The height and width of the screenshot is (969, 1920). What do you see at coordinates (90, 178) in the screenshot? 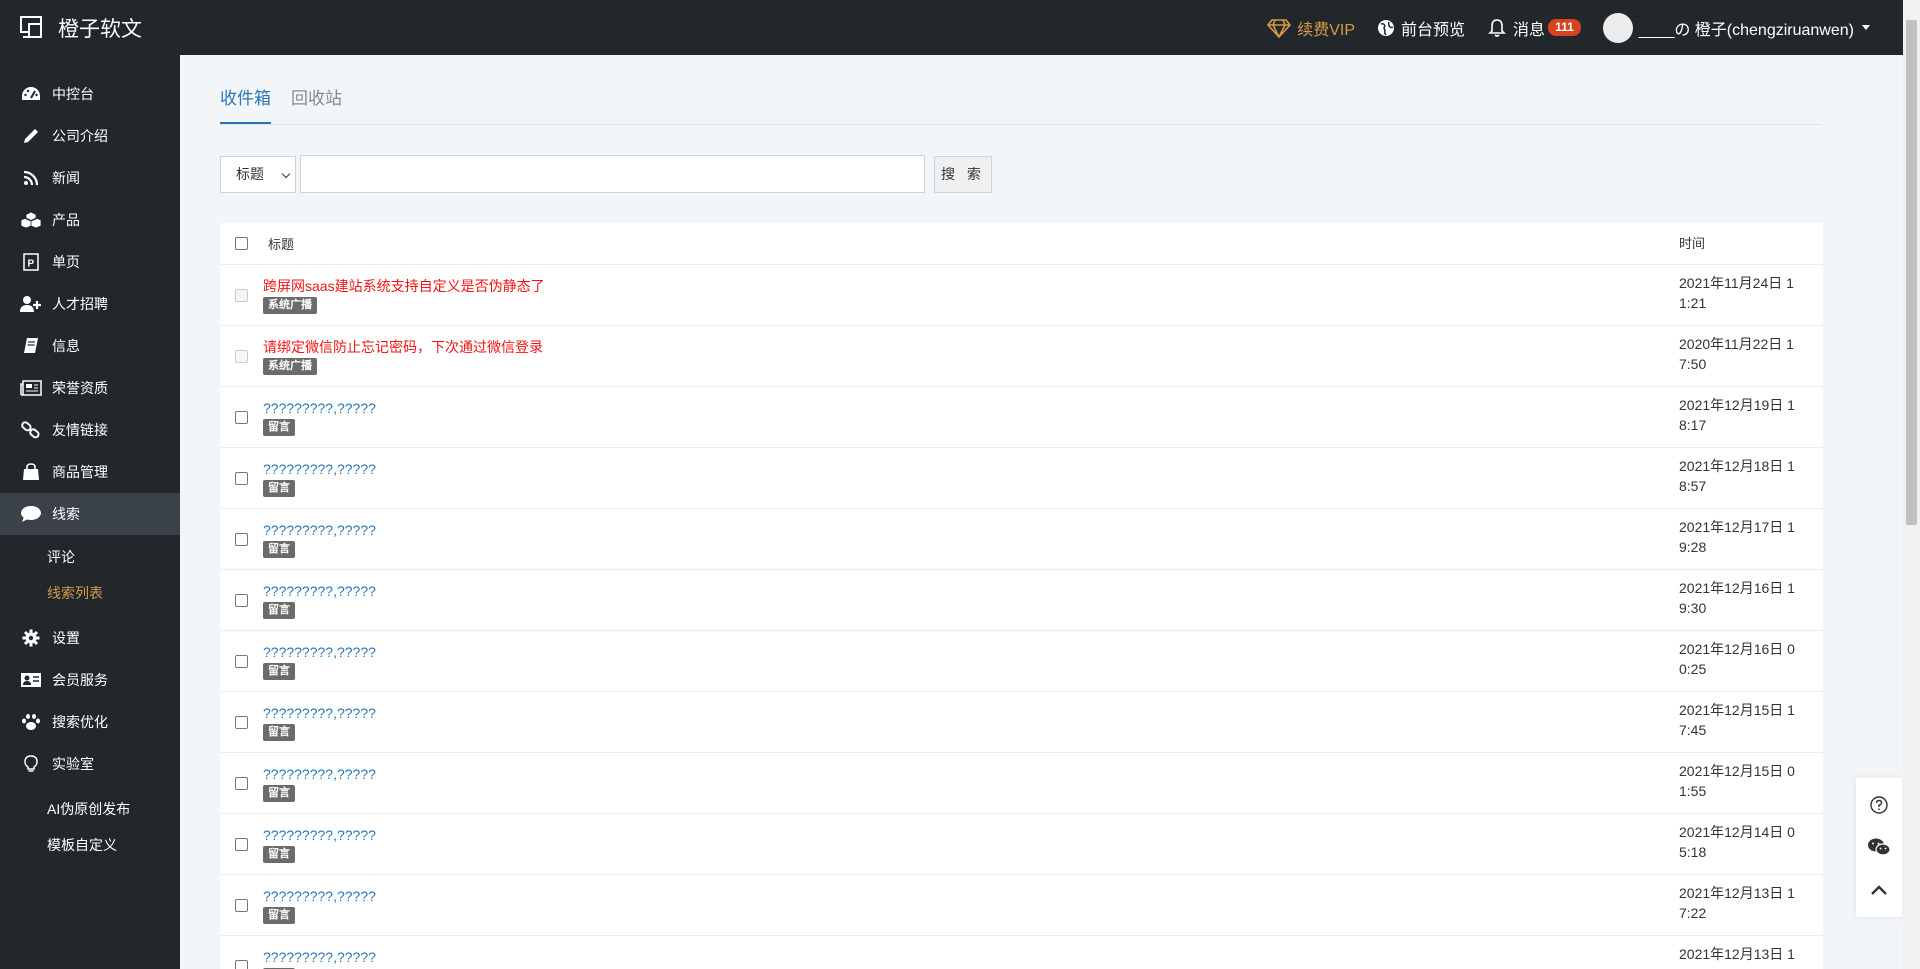
I see `sidebar-item-news: 新闻` at bounding box center [90, 178].